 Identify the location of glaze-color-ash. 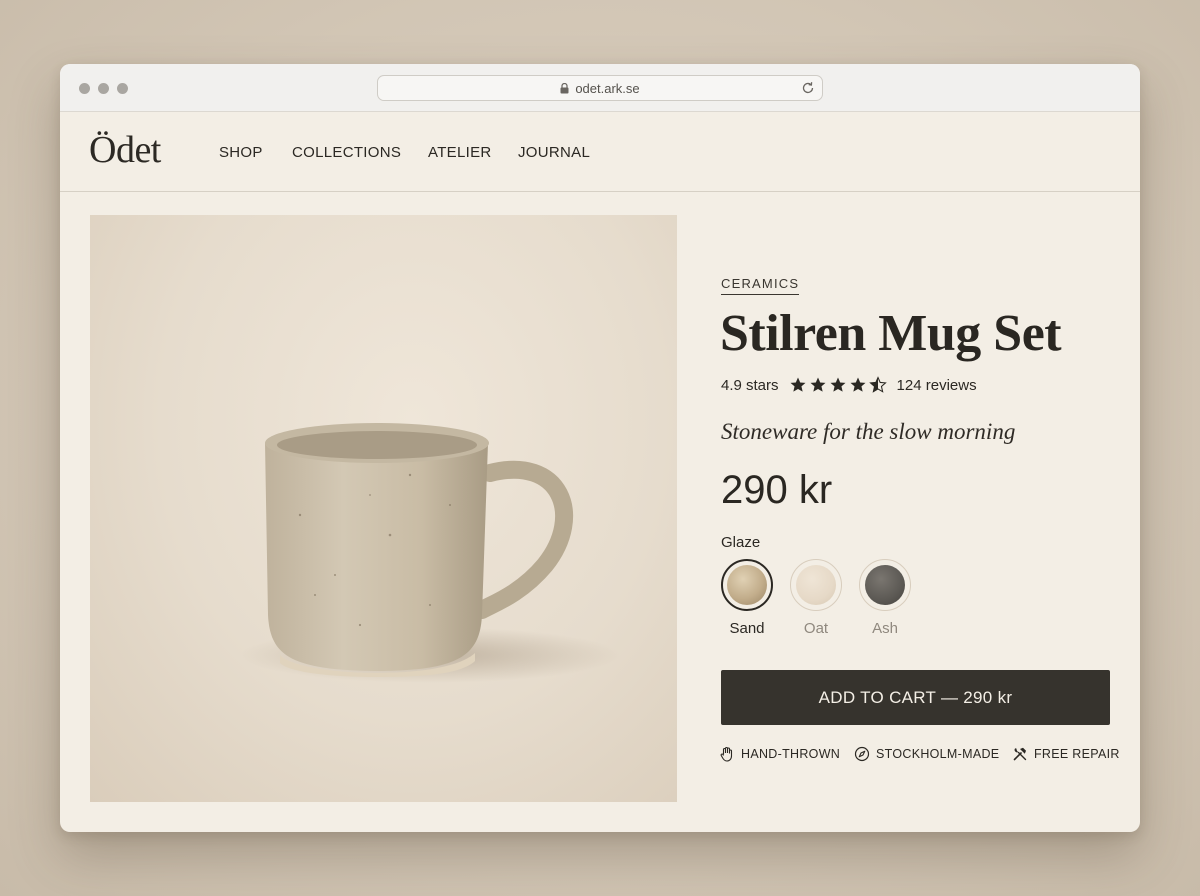
(885, 585).